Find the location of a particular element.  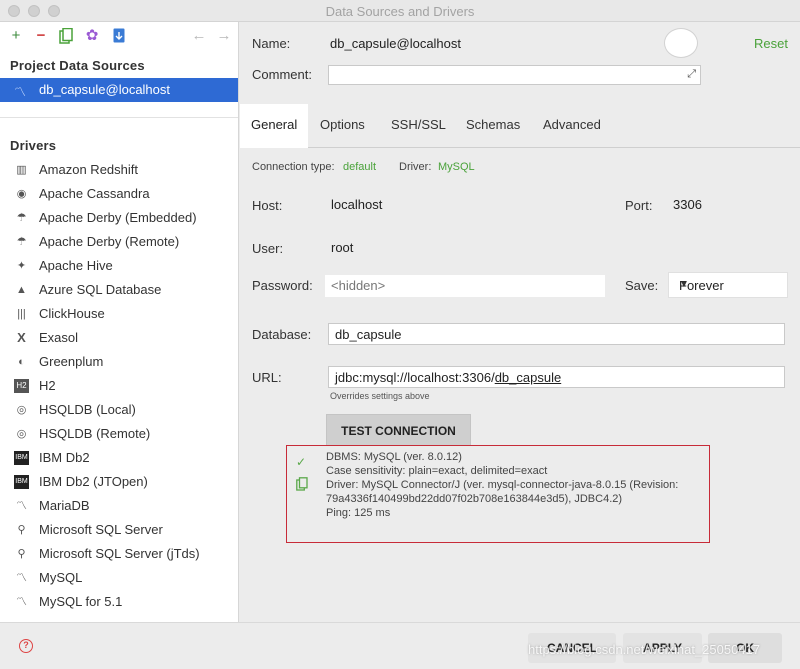

test-connection-button: TEST CONNECTION is located at coordinates (398, 430).